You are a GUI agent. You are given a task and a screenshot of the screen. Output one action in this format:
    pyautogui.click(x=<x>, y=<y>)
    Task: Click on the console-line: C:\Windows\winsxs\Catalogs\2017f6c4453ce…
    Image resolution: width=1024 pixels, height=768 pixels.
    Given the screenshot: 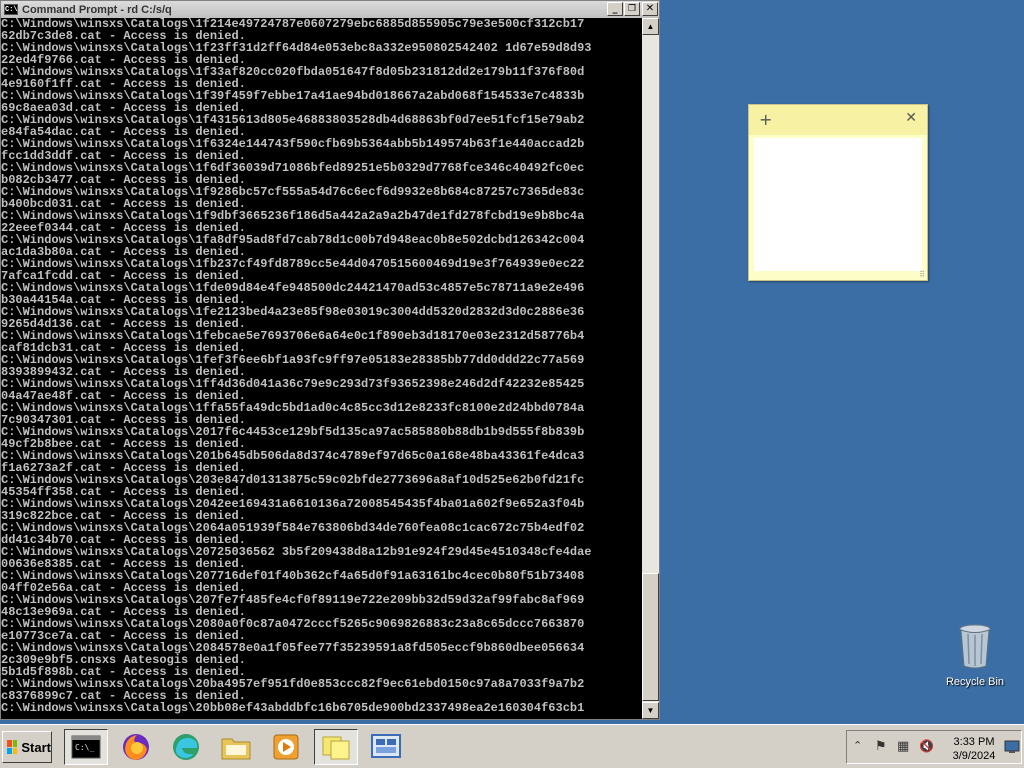 What is the action you would take?
    pyautogui.click(x=293, y=432)
    